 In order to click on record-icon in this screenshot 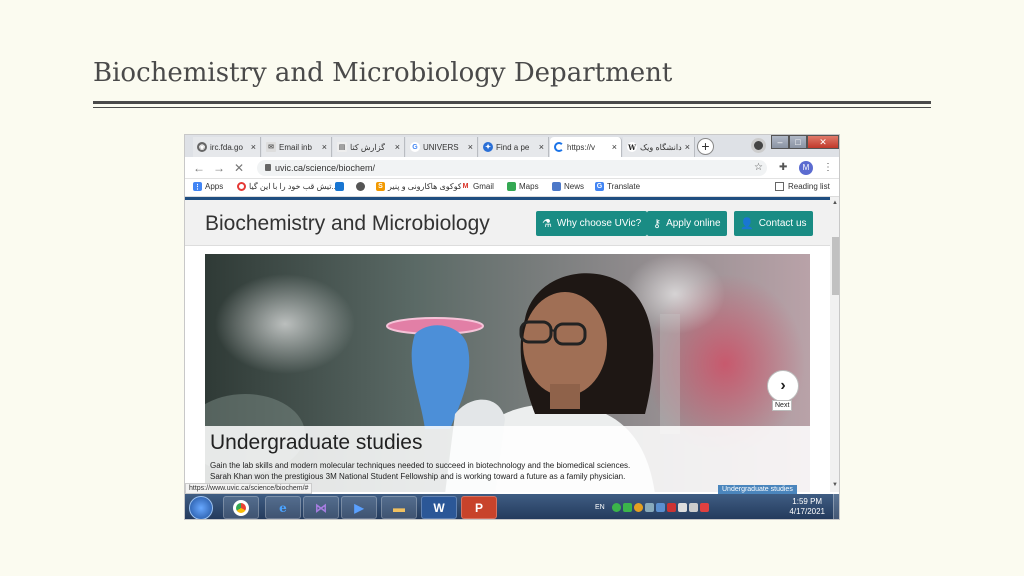, I will do `click(758, 145)`.